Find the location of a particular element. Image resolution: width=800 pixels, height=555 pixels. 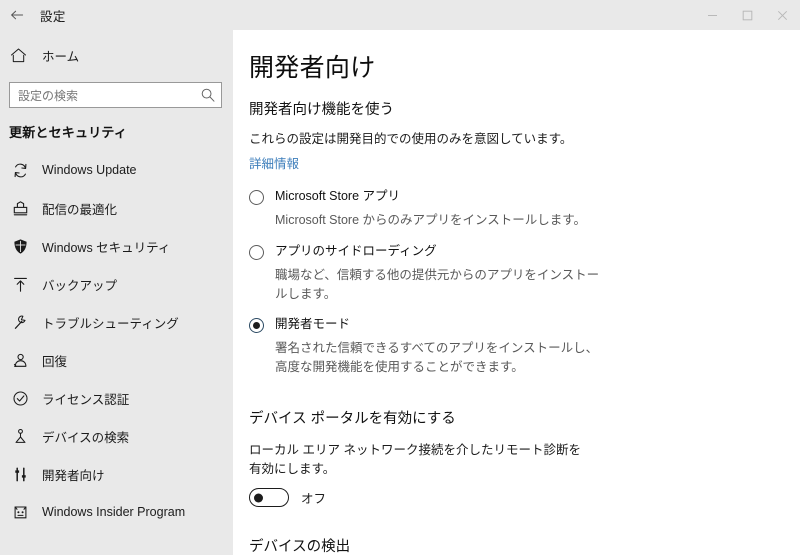

home-icon is located at coordinates (20, 55).